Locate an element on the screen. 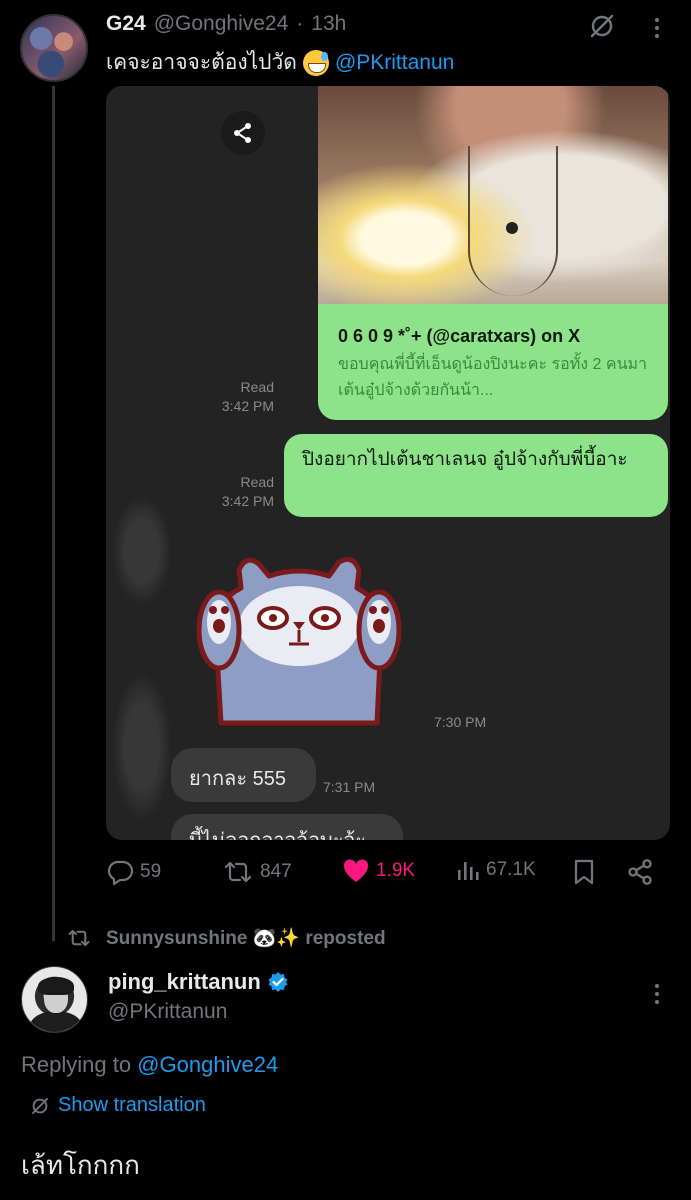 The width and height of the screenshot is (691, 1200). replying-to-prefix: Replying to is located at coordinates (76, 1064).